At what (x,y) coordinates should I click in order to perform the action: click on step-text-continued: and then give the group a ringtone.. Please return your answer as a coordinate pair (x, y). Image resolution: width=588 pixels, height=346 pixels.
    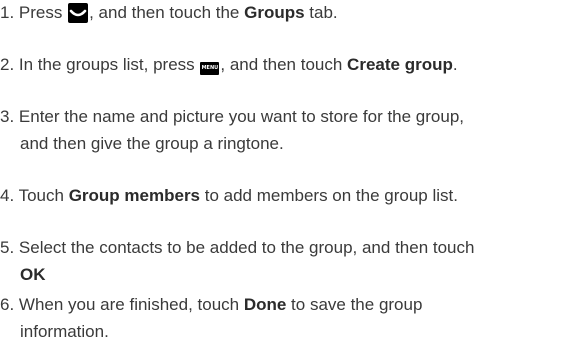
    Looking at the image, I should click on (152, 143).